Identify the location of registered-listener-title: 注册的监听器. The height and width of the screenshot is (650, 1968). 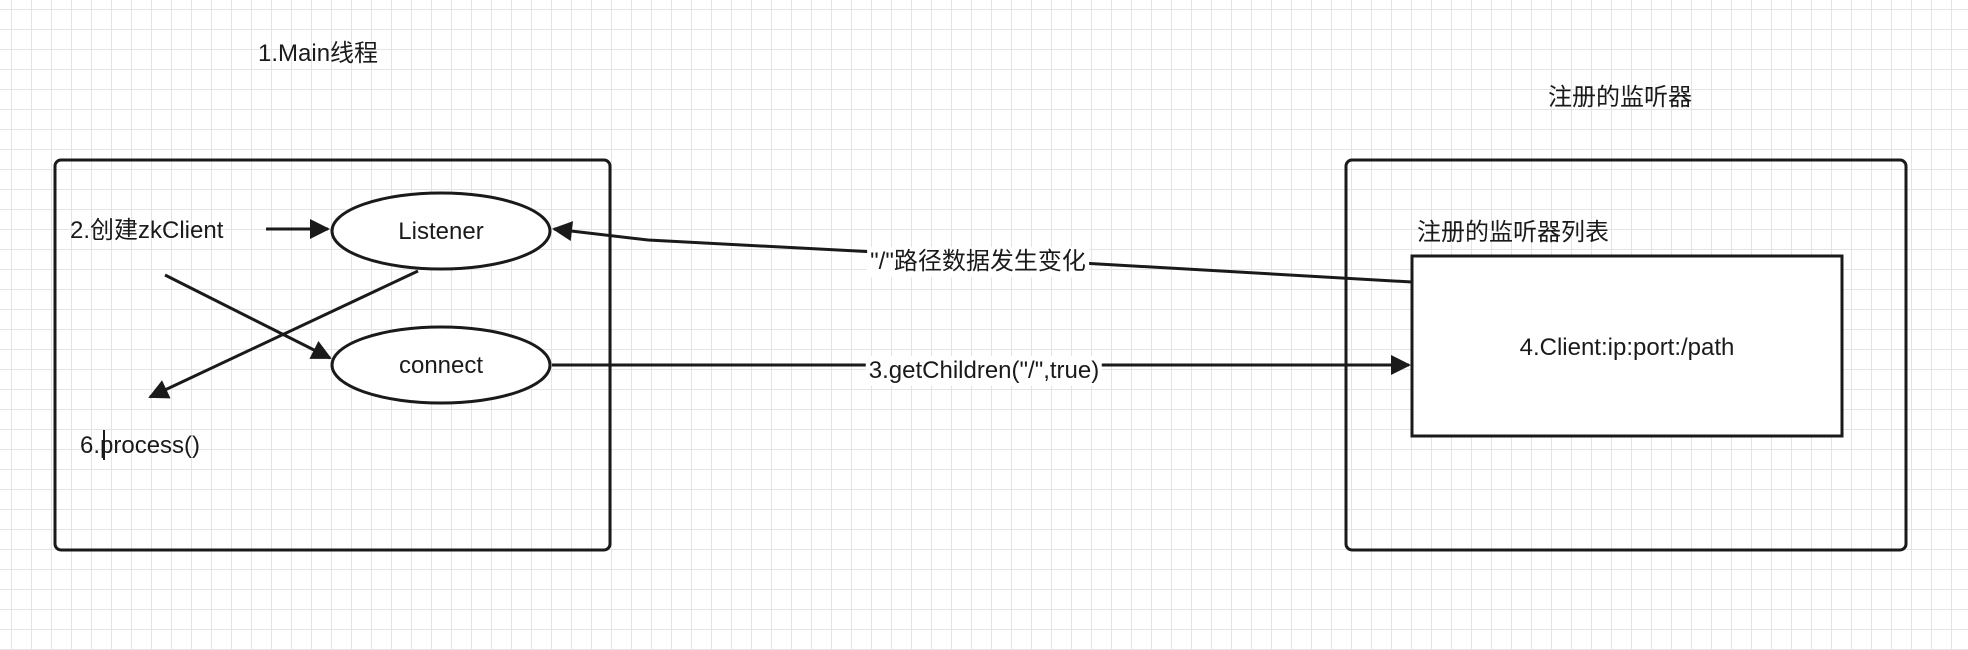
(1620, 97).